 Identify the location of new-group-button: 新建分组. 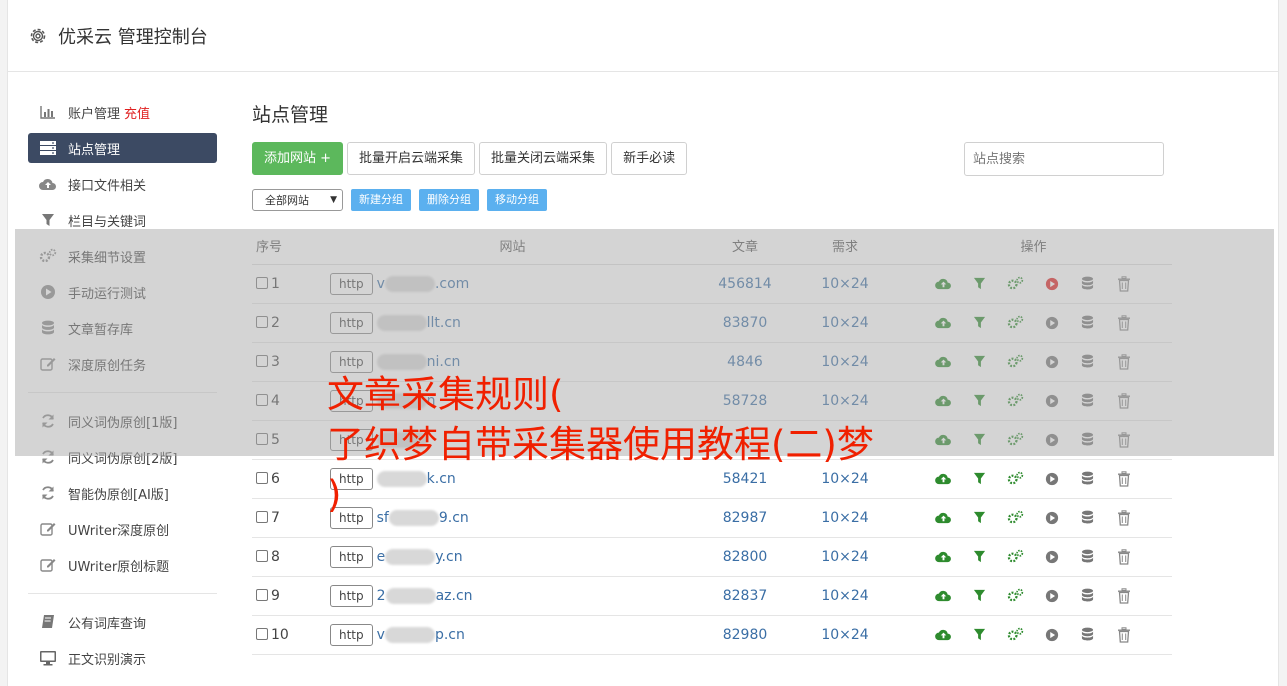
(381, 200).